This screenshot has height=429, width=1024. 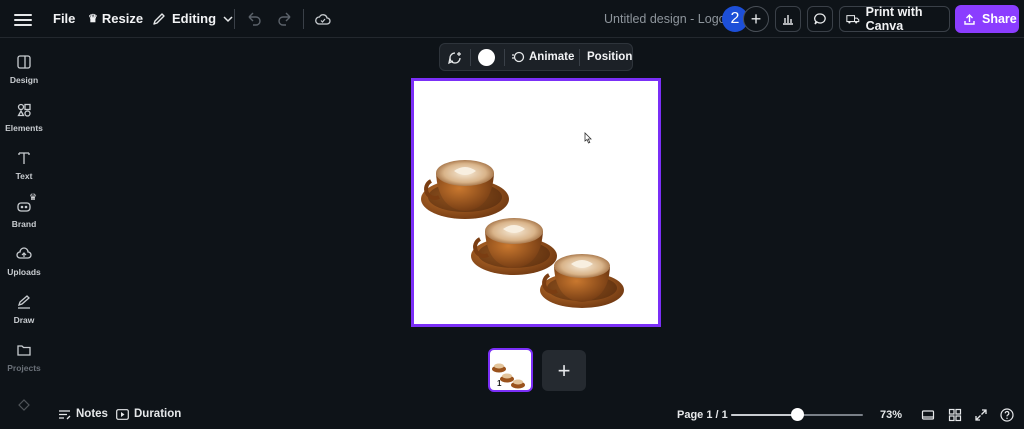 I want to click on sidebar-item-label: Text, so click(x=24, y=176).